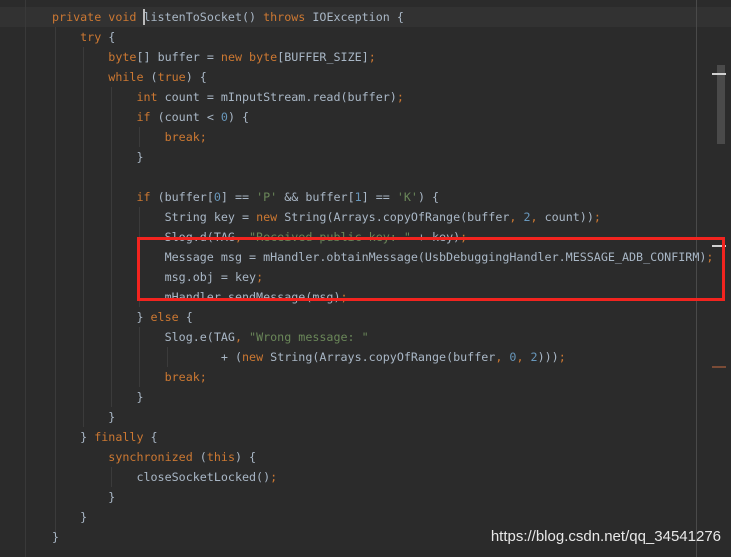 This screenshot has height=557, width=731. Describe the element at coordinates (382, 117) in the screenshot. I see `code-line: if (count < 0) {` at that location.